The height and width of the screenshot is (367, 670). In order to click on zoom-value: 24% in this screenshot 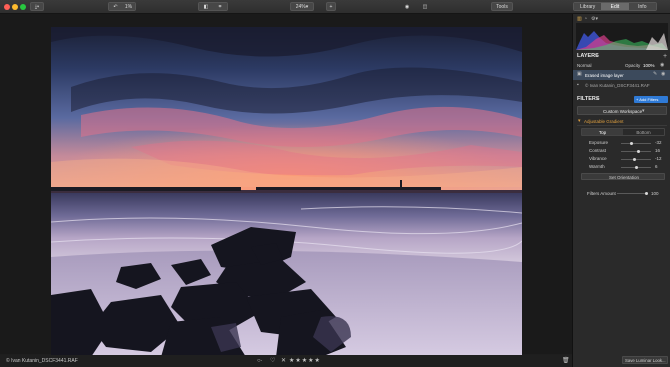, I will do `click(300, 7)`.